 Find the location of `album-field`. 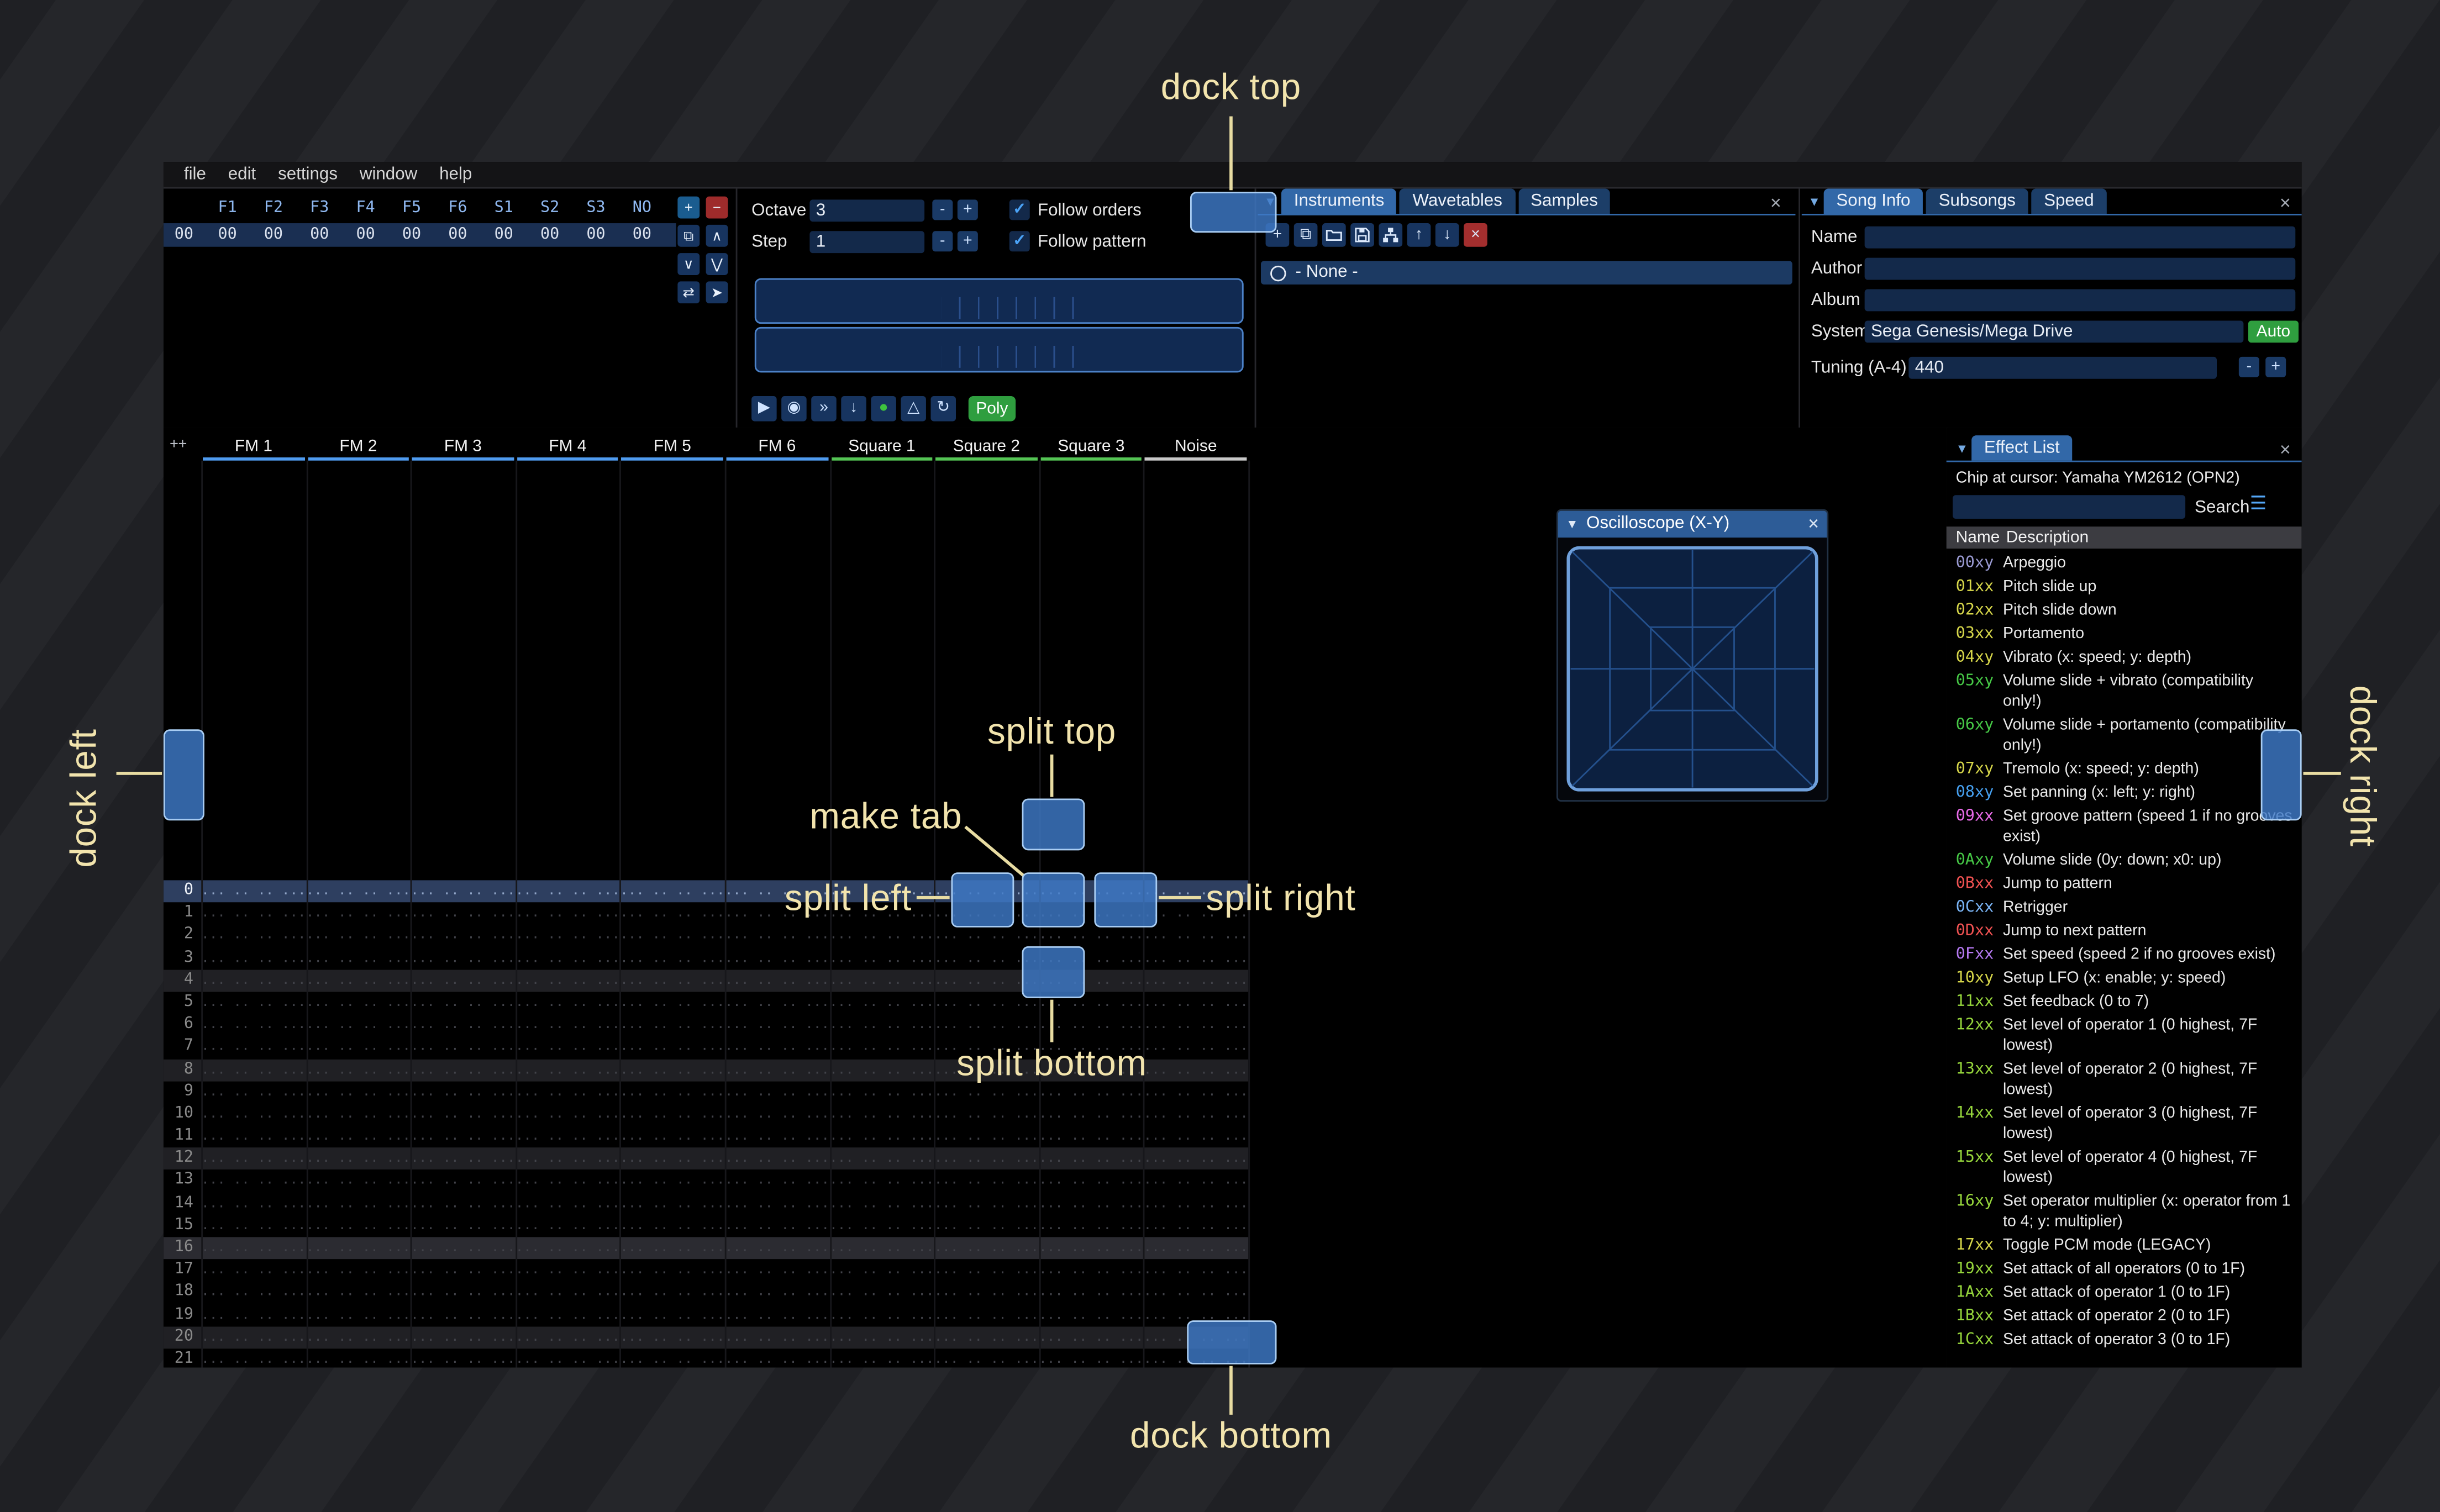

album-field is located at coordinates (2080, 300).